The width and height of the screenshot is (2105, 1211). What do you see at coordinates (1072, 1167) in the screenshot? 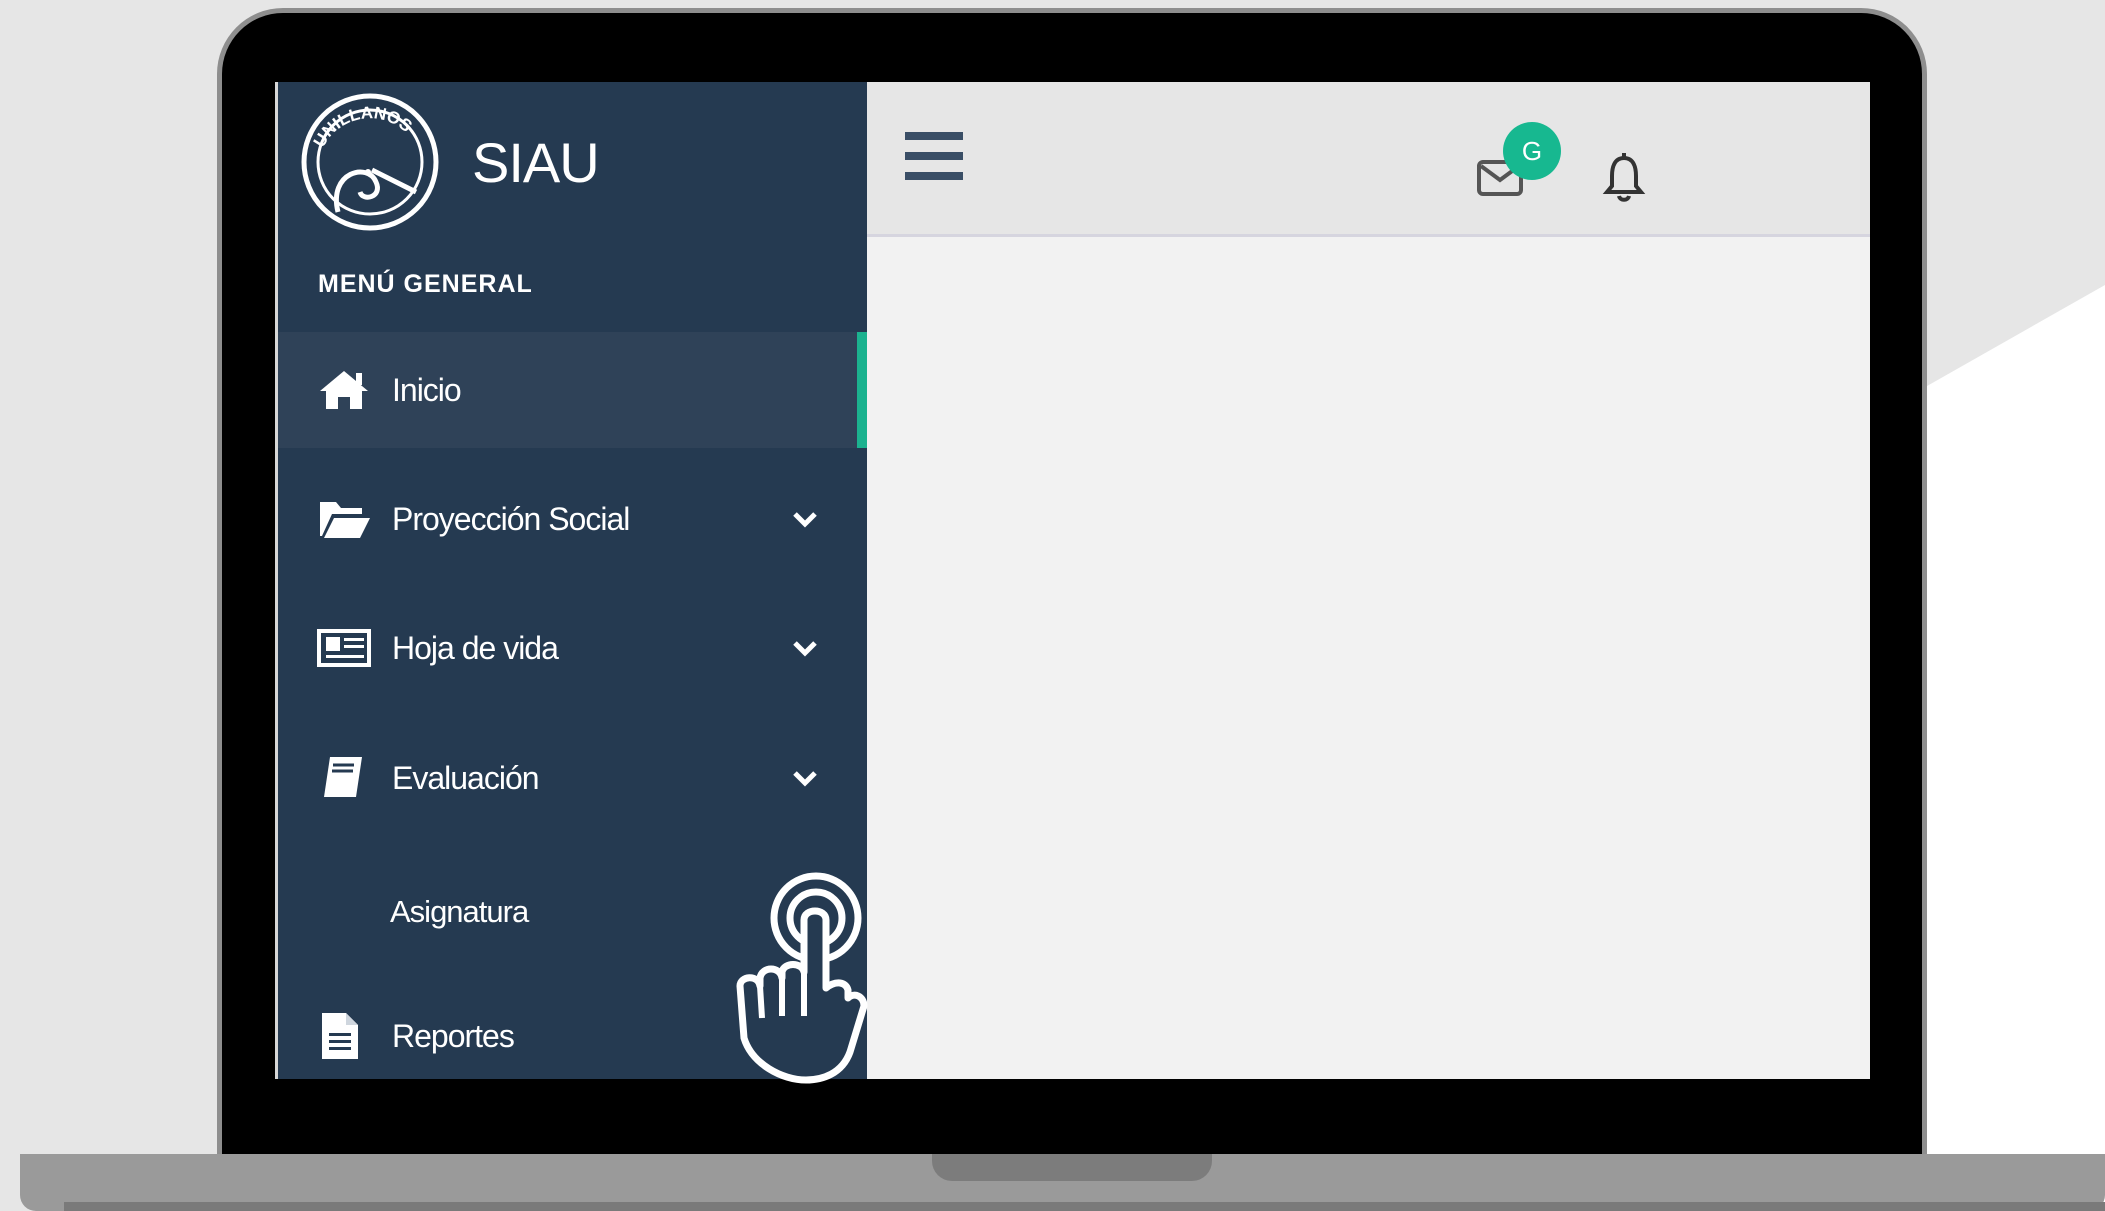
I see `laptop-notch` at bounding box center [1072, 1167].